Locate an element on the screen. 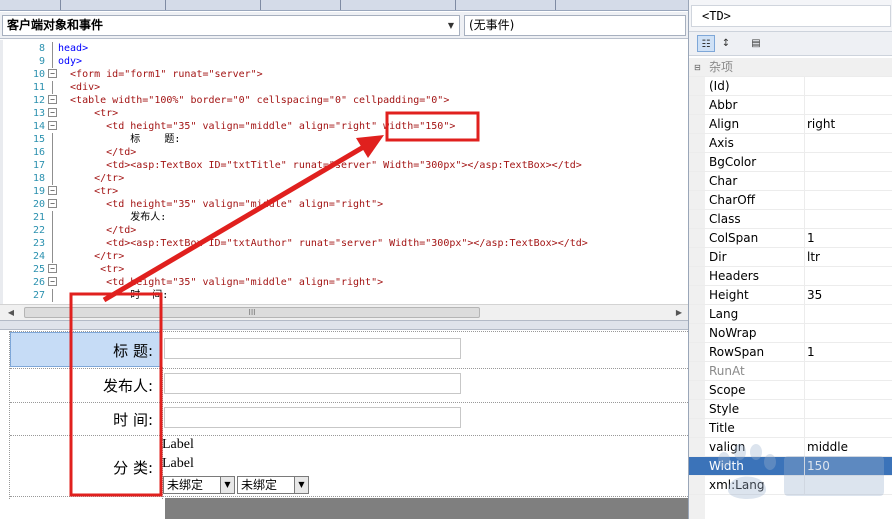 The width and height of the screenshot is (892, 519). property-name: Class is located at coordinates (725, 219).